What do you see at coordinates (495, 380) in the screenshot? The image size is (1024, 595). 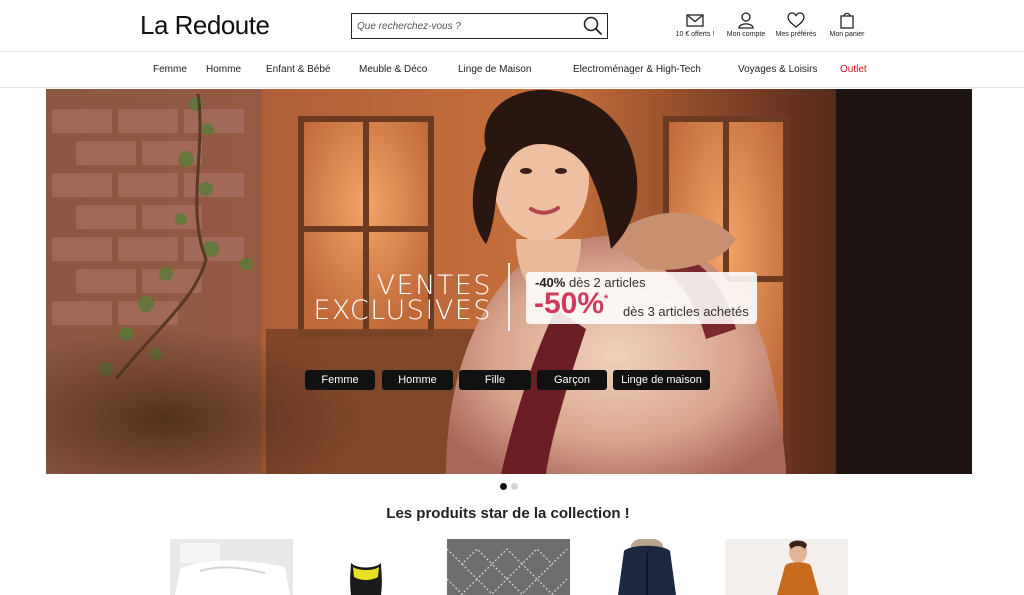 I see `hero-button-fille: Fille` at bounding box center [495, 380].